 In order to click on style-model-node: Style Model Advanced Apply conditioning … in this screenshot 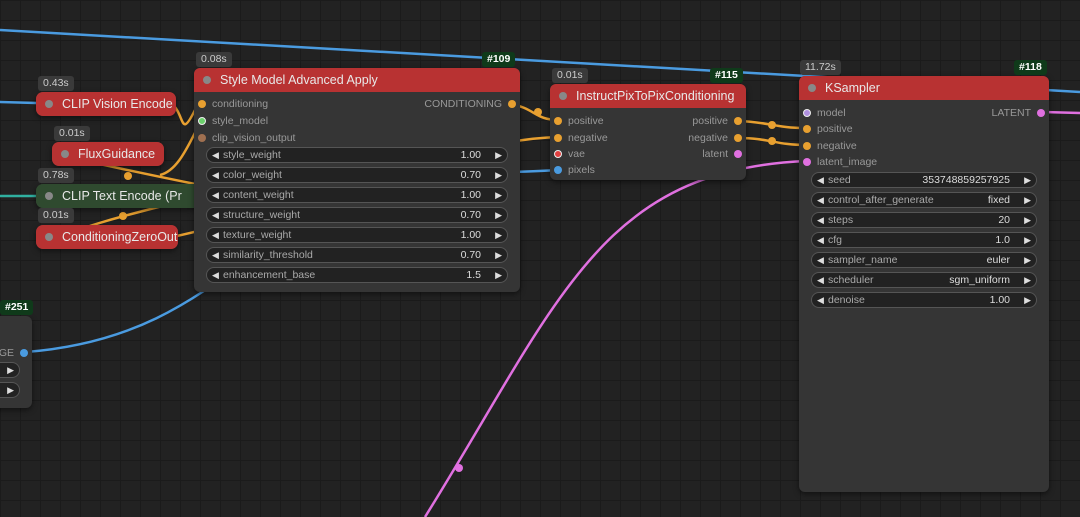, I will do `click(357, 180)`.